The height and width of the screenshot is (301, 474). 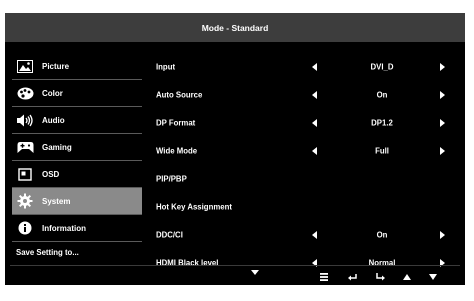 What do you see at coordinates (25, 93) in the screenshot?
I see `palette-icon` at bounding box center [25, 93].